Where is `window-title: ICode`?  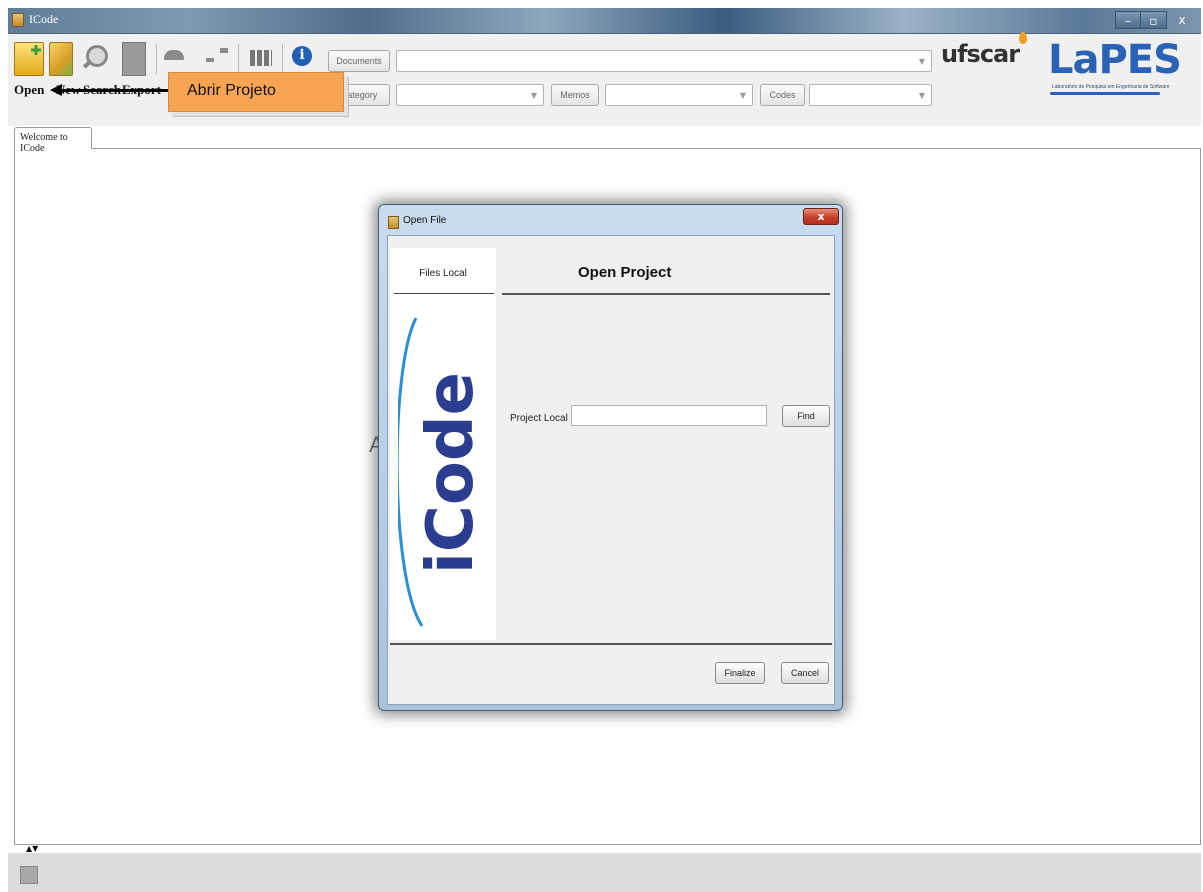
window-title: ICode is located at coordinates (44, 19).